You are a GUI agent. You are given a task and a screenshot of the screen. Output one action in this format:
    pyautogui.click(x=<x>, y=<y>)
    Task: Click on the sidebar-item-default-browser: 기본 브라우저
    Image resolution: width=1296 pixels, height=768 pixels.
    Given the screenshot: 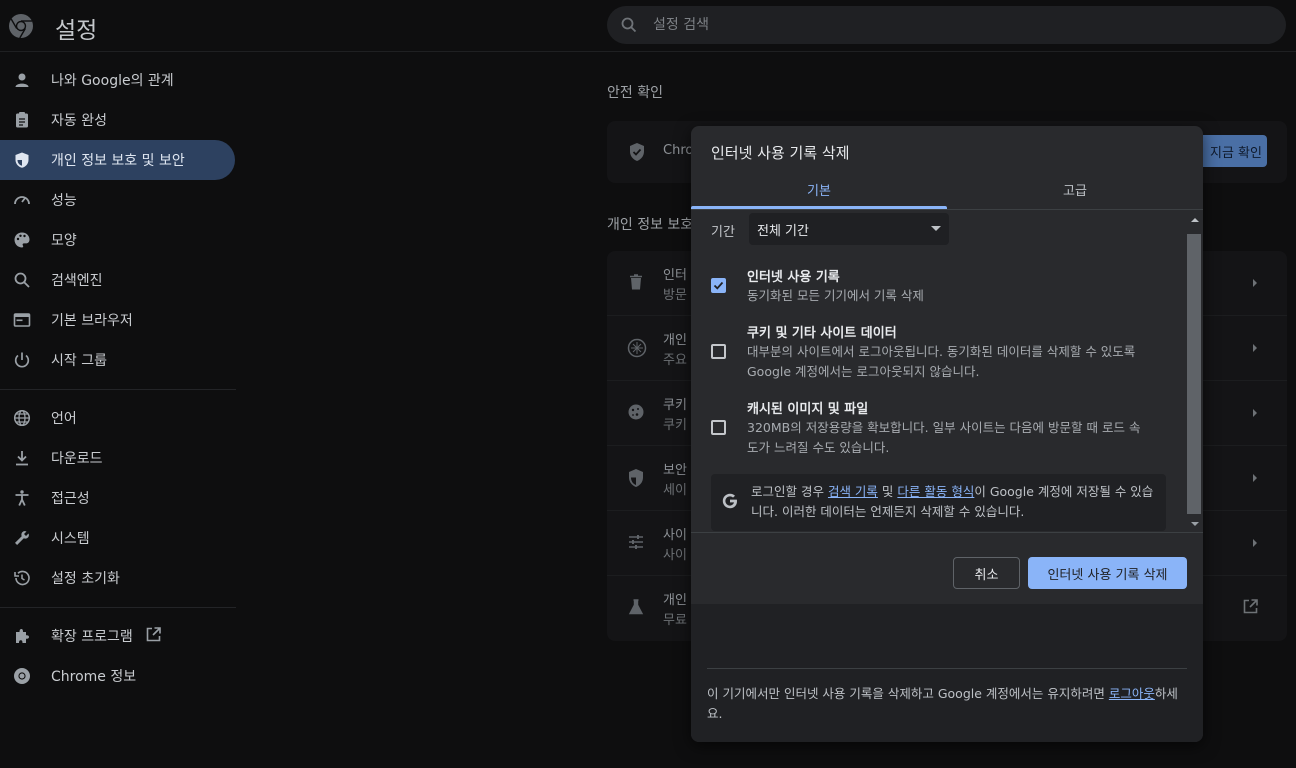 What is the action you would take?
    pyautogui.click(x=120, y=320)
    